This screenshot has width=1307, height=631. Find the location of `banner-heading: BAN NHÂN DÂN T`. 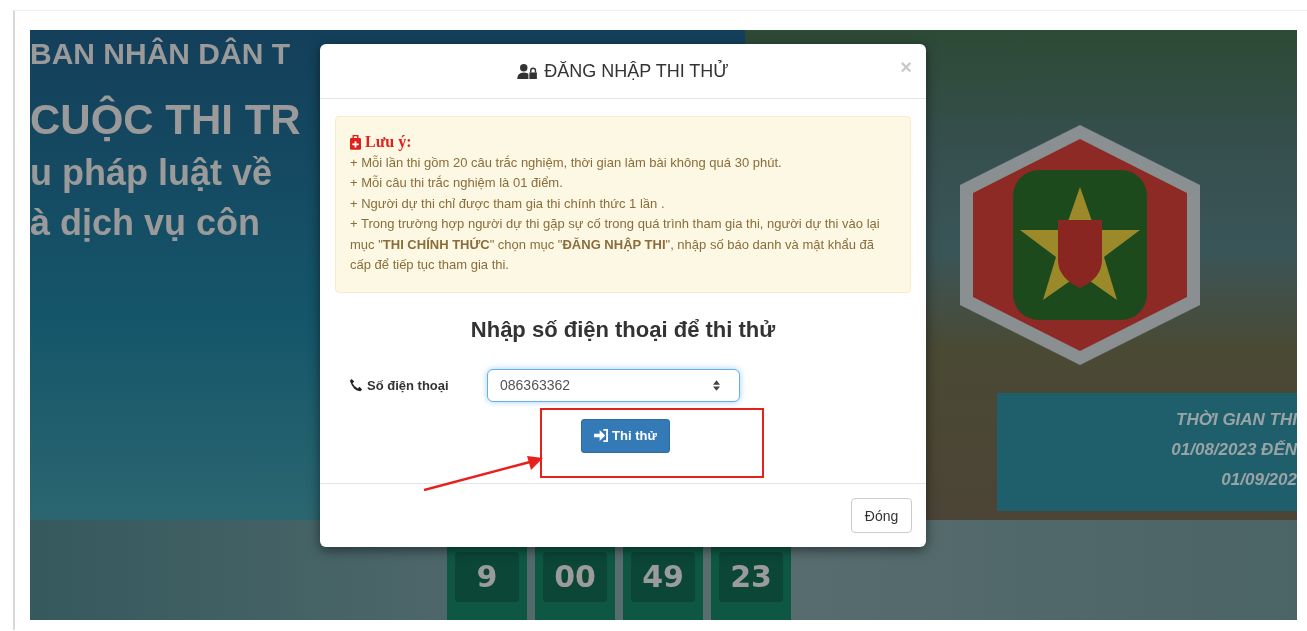

banner-heading: BAN NHÂN DÂN T is located at coordinates (160, 54).